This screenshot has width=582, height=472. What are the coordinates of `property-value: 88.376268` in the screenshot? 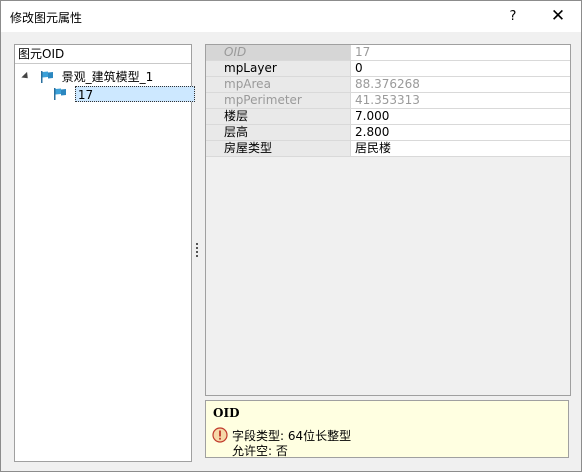 It's located at (460, 84).